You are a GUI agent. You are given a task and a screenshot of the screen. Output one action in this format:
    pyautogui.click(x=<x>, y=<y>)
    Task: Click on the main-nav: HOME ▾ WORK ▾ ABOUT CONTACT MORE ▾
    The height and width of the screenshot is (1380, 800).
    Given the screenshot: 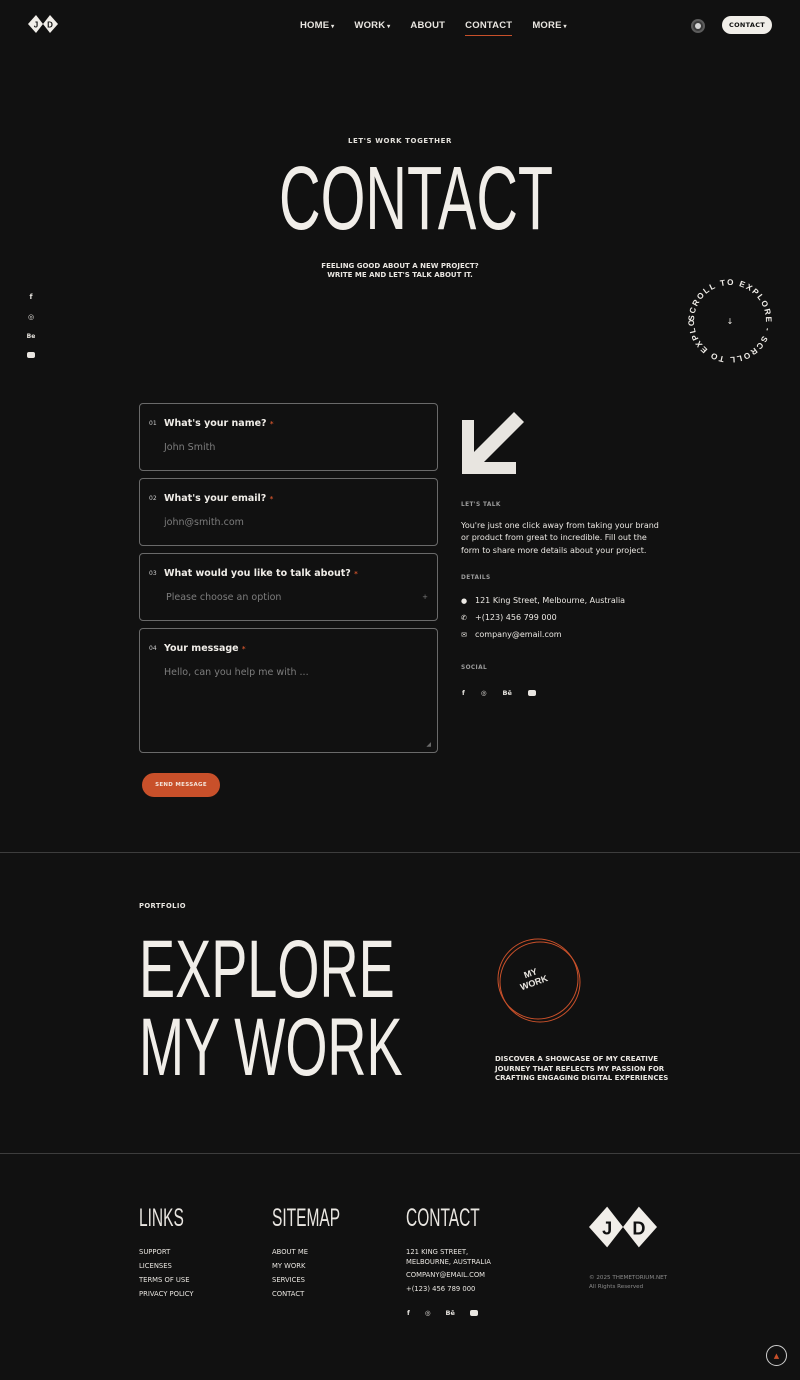 What is the action you would take?
    pyautogui.click(x=433, y=28)
    